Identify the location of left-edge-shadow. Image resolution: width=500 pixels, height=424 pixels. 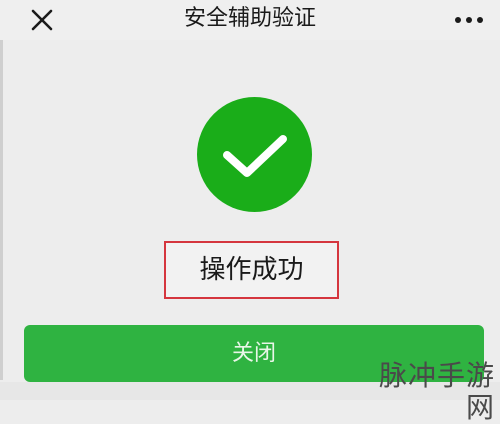
(1, 210).